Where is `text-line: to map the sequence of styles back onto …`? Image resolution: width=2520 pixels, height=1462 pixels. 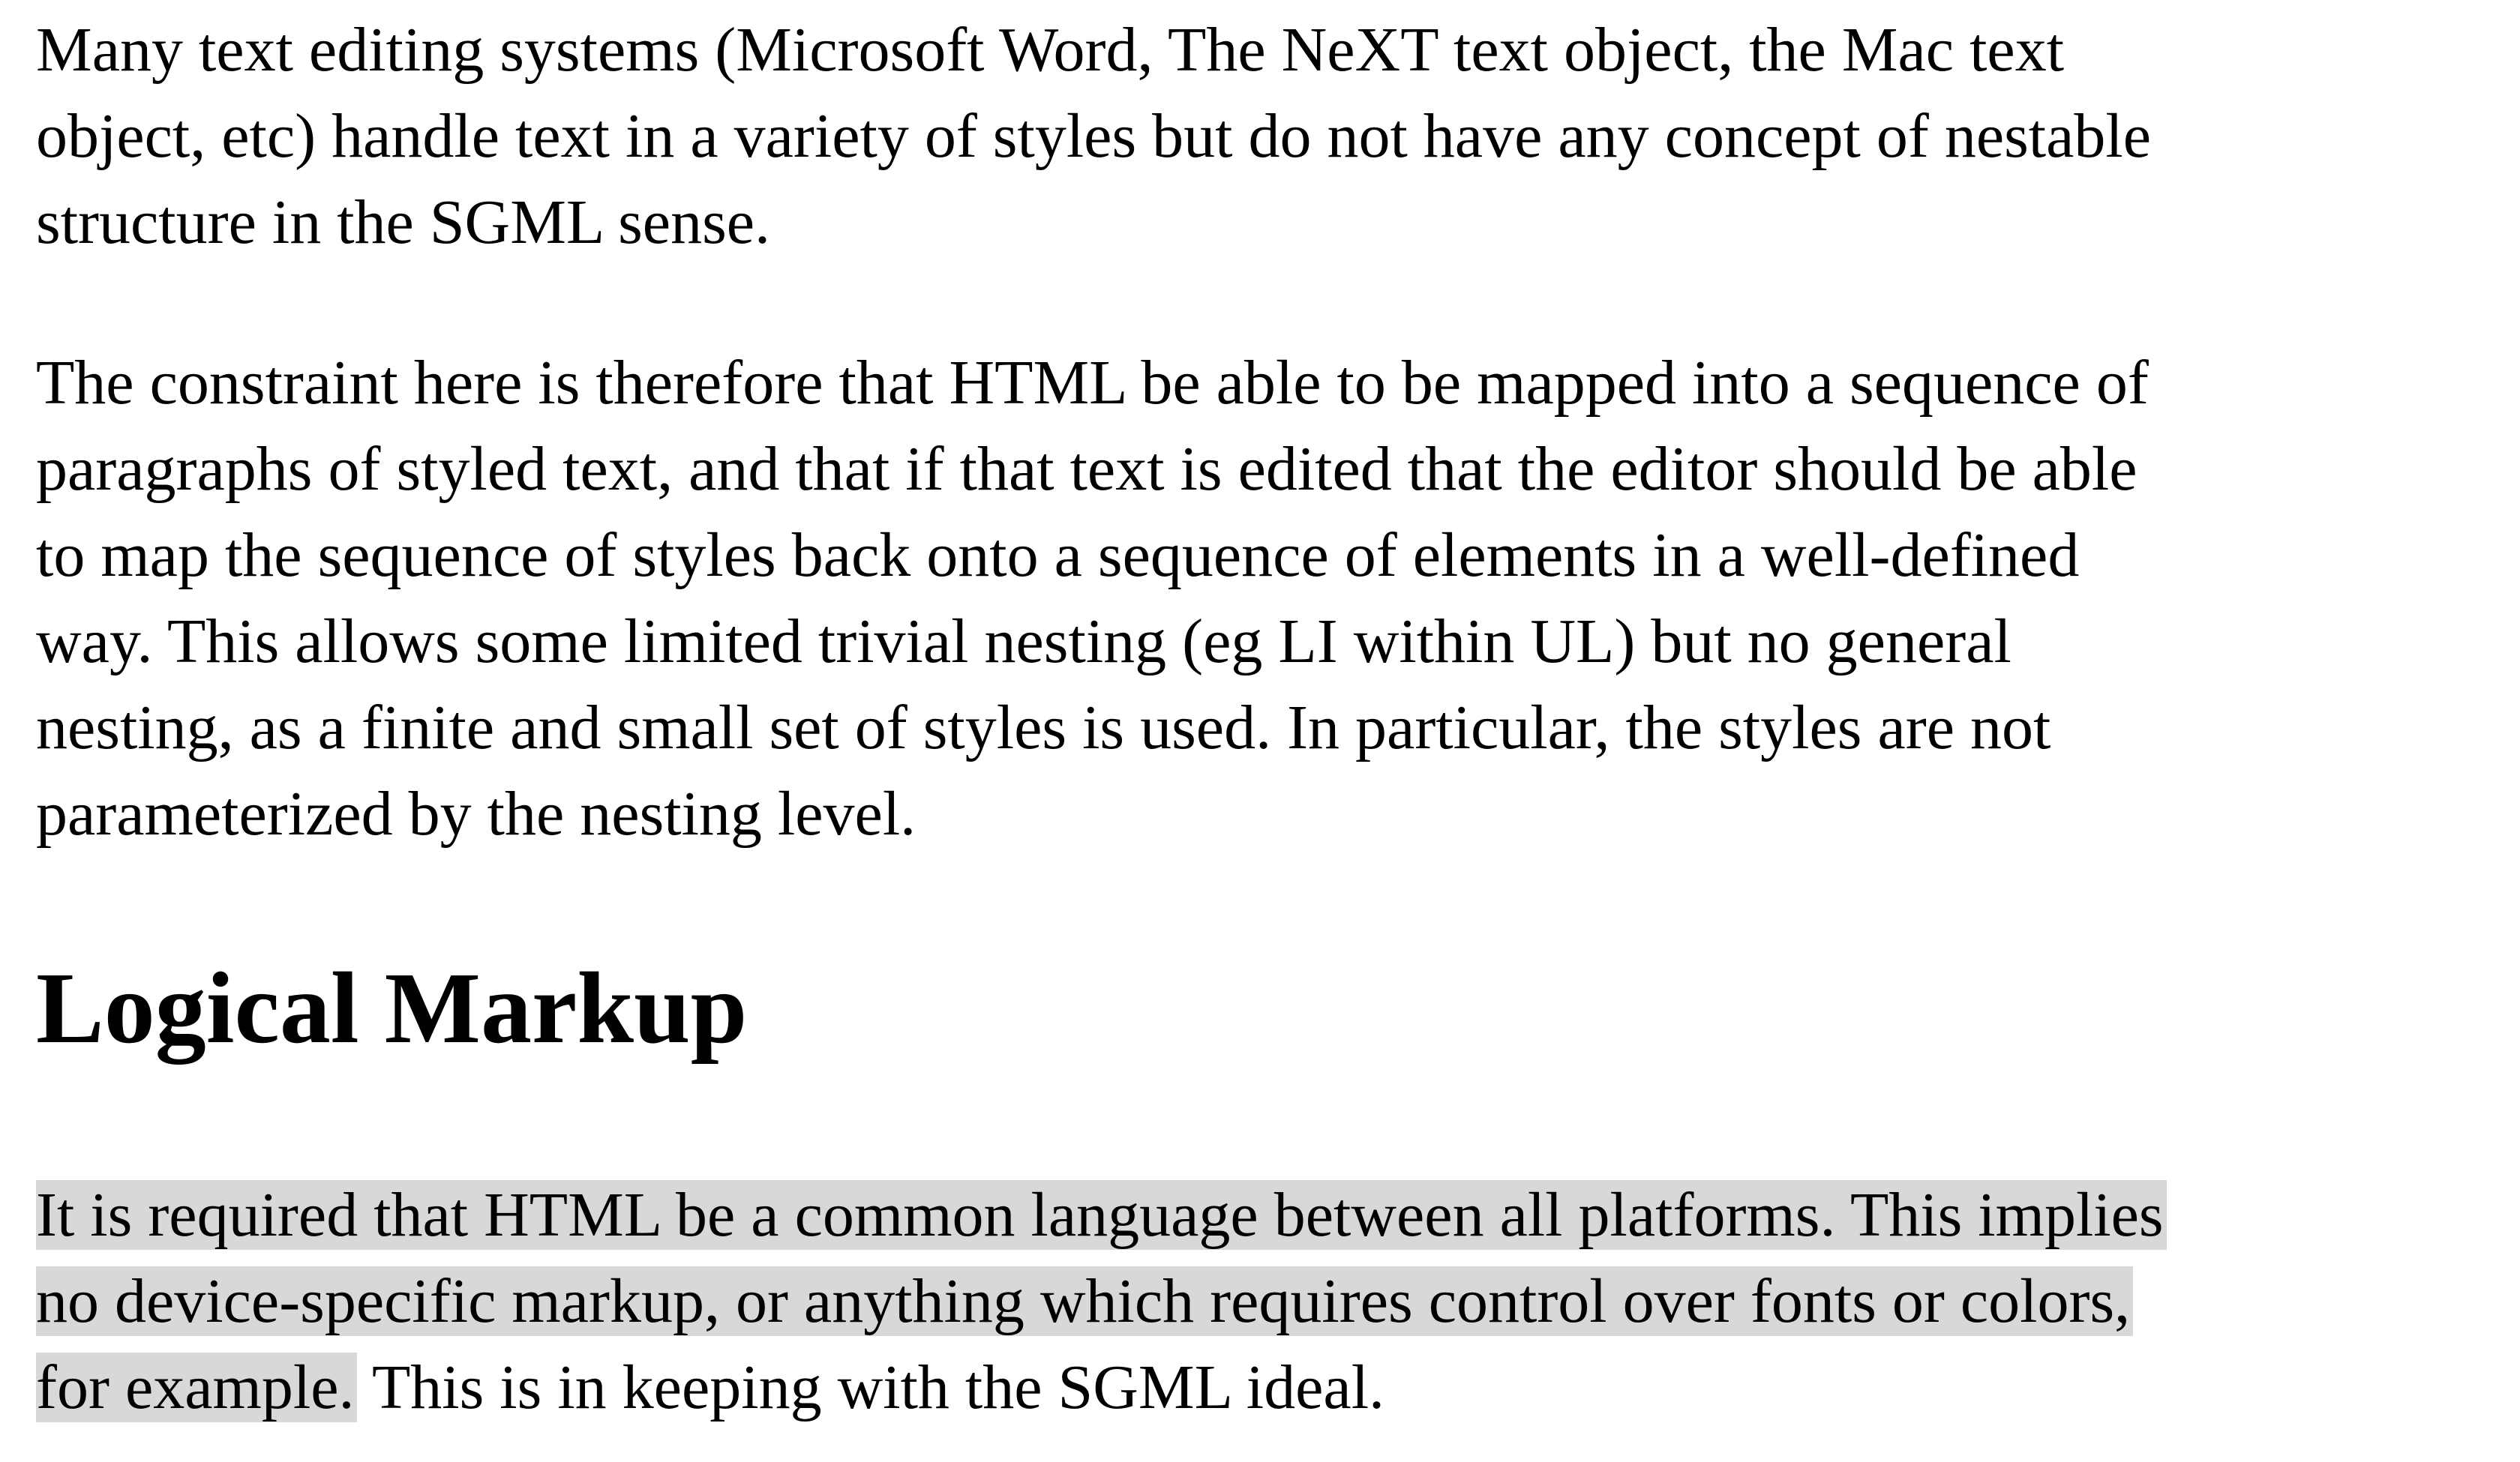
text-line: to map the sequence of styles back onto … is located at coordinates (1058, 555).